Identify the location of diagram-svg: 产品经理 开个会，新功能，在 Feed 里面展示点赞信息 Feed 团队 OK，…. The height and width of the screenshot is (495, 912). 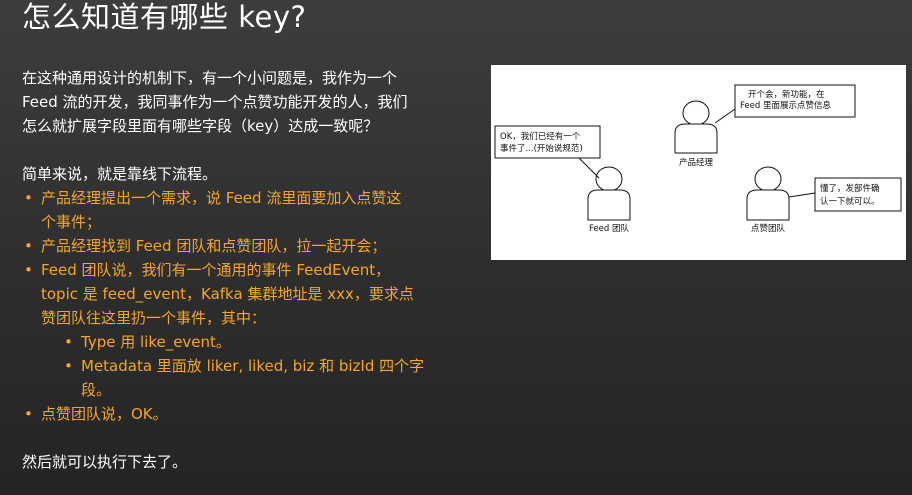
(698, 159).